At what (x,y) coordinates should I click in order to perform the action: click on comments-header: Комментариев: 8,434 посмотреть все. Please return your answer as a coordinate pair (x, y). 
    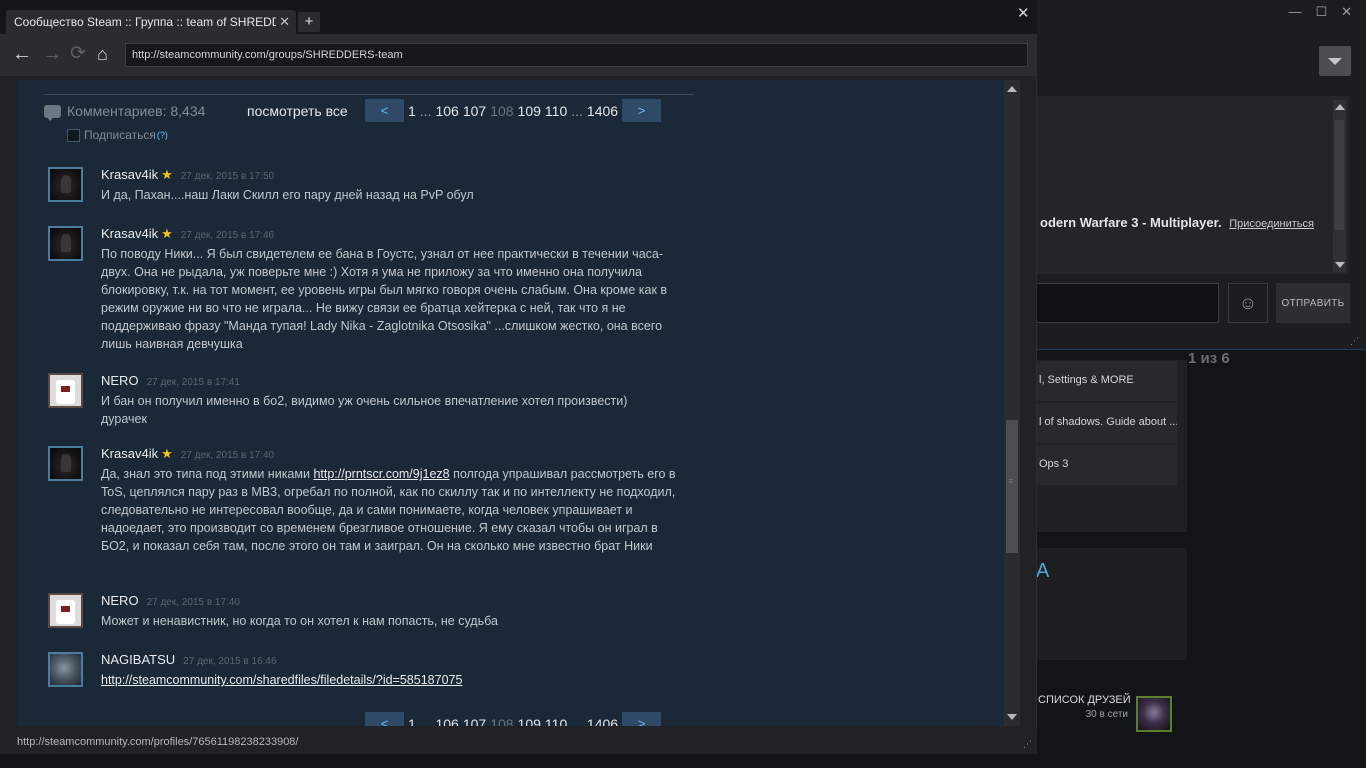
    Looking at the image, I should click on (369, 107).